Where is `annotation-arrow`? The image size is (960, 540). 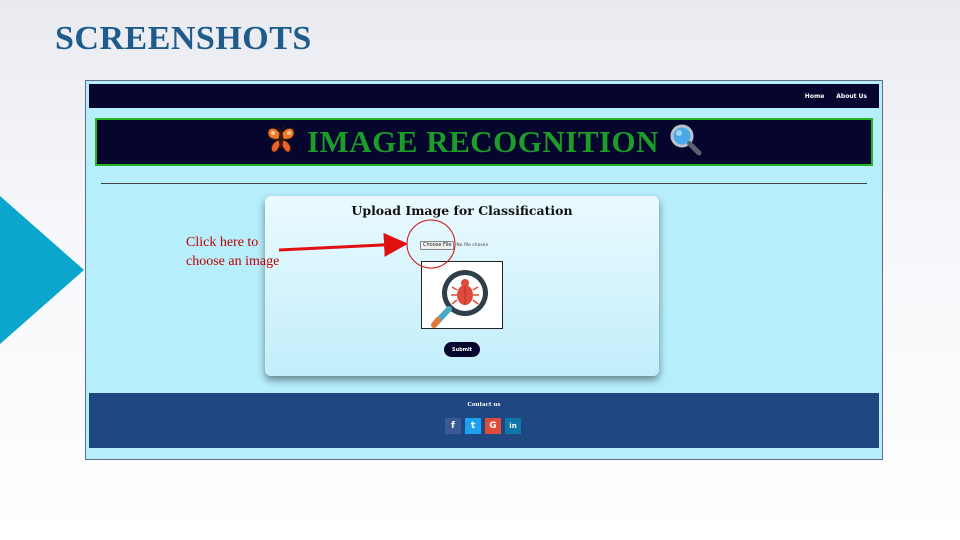
annotation-arrow is located at coordinates (343, 244).